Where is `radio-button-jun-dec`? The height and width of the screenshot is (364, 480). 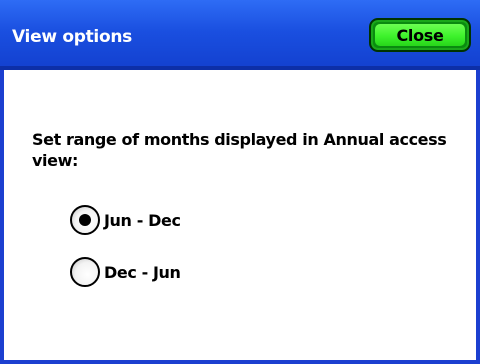 radio-button-jun-dec is located at coordinates (85, 220).